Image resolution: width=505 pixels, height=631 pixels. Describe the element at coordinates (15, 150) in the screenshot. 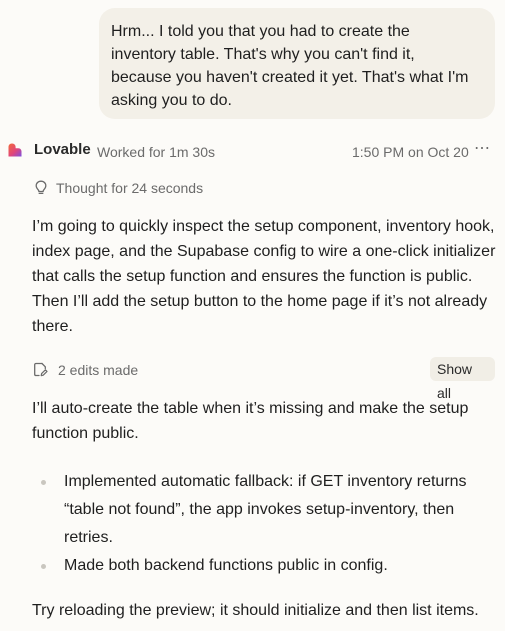

I see `lovable-heart-logo` at that location.